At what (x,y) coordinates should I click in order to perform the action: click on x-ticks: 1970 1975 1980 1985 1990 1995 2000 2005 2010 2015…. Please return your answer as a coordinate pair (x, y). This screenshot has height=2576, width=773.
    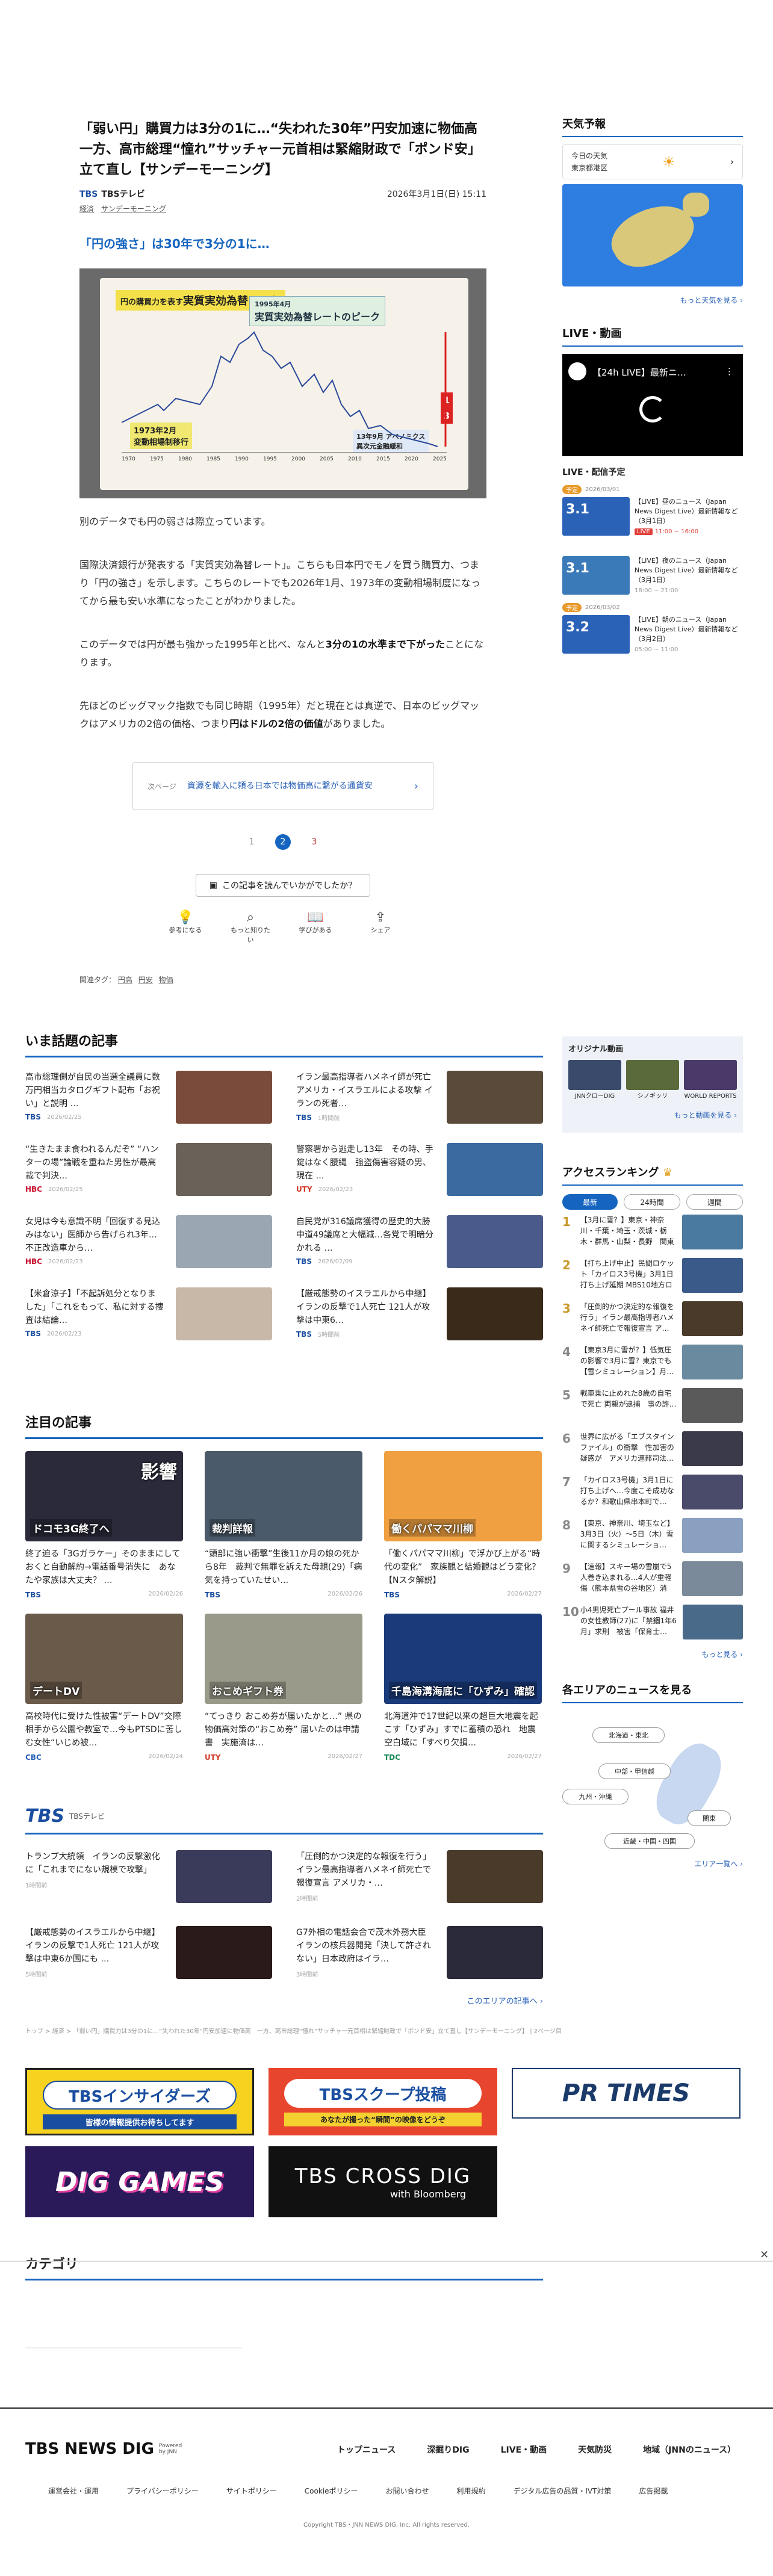
    Looking at the image, I should click on (284, 459).